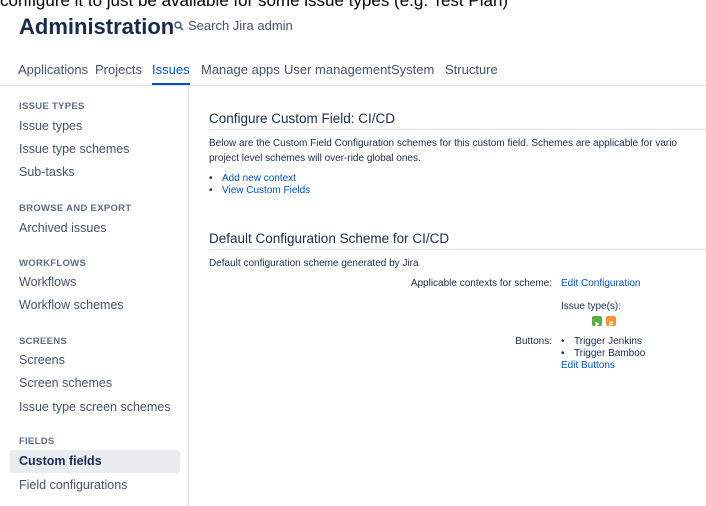 The height and width of the screenshot is (506, 706). I want to click on search-box: Search Jira admin, so click(233, 25).